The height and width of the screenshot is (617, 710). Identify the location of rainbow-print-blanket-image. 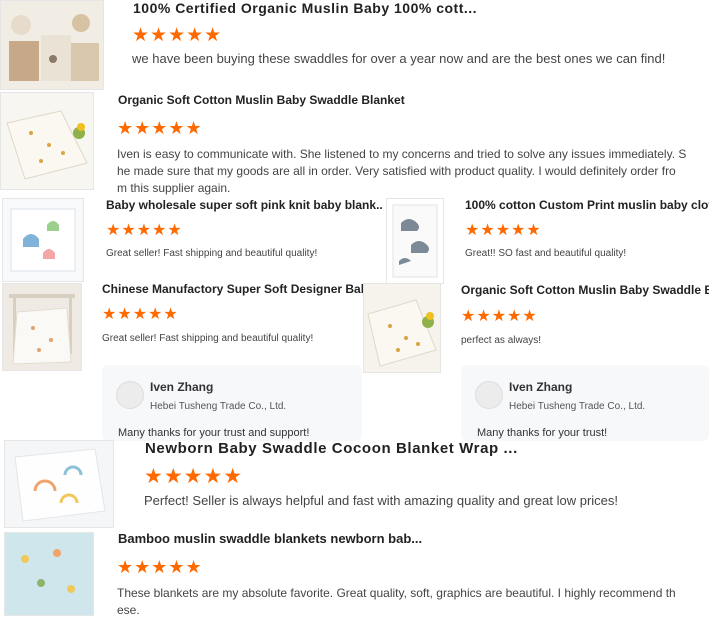
(60, 485).